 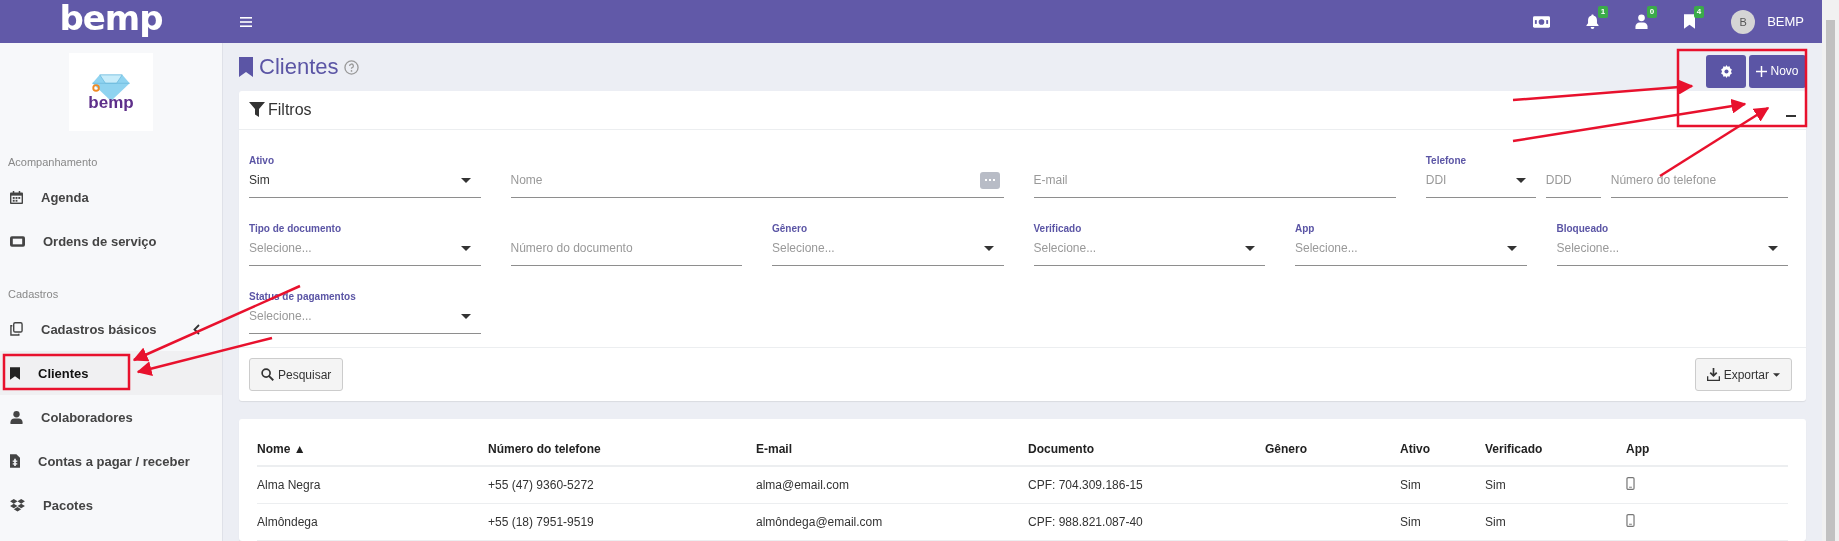 What do you see at coordinates (295, 228) in the screenshot?
I see `field-label: Tipo de documento` at bounding box center [295, 228].